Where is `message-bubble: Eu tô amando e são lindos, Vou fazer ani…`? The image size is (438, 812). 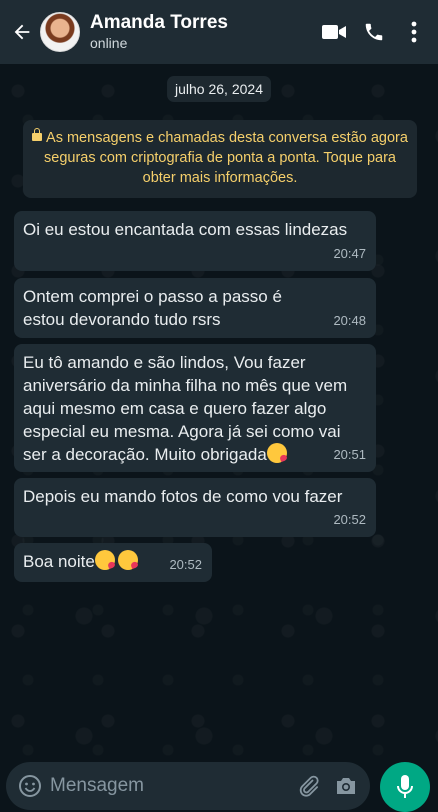 message-bubble: Eu tô amando e são lindos, Vou fazer ani… is located at coordinates (195, 408).